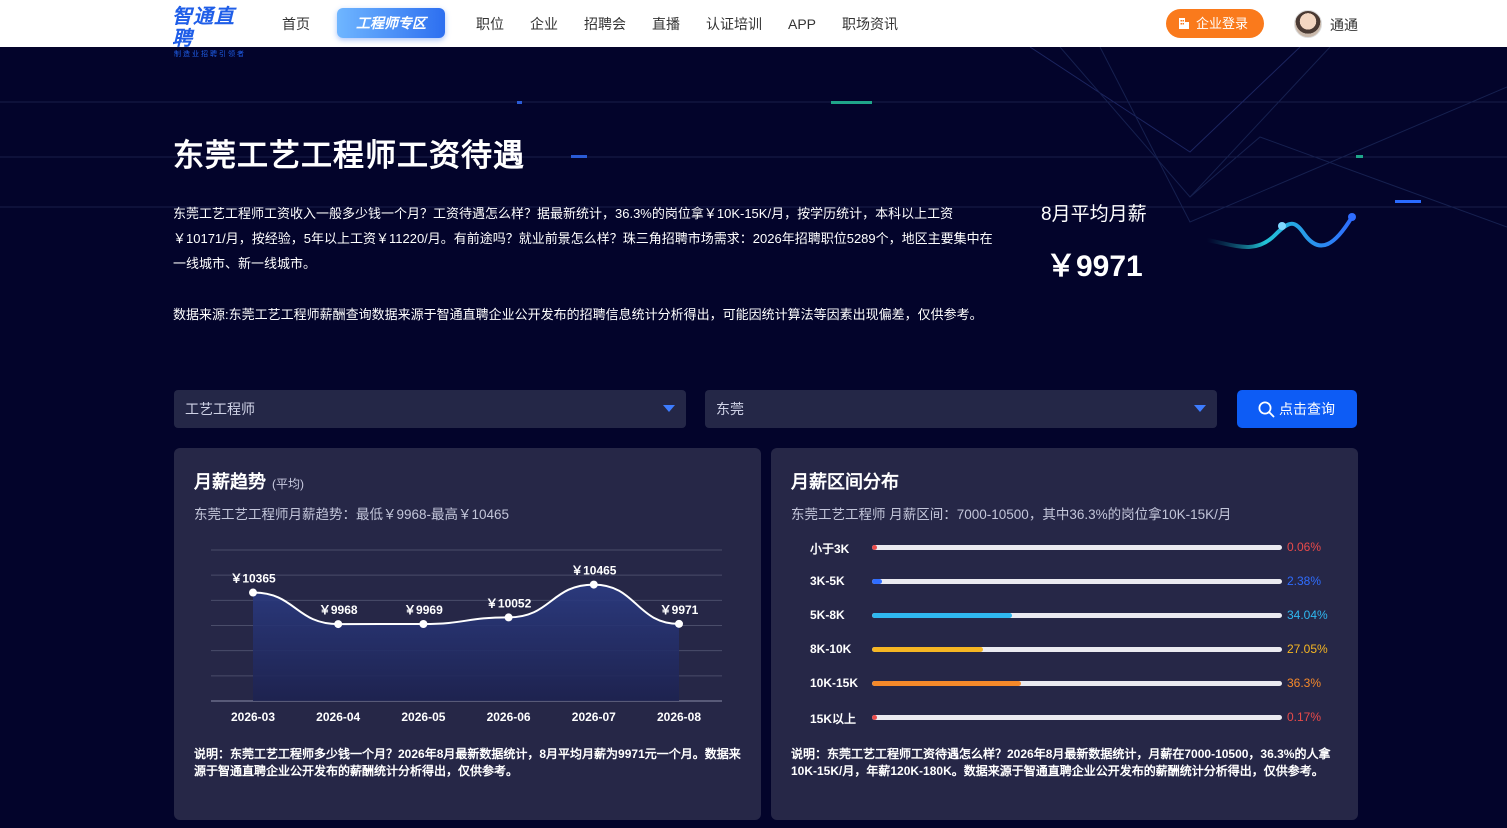 This screenshot has width=1507, height=828. I want to click on logo: 智通直聘 制造业招聘引领者, so click(213, 32).